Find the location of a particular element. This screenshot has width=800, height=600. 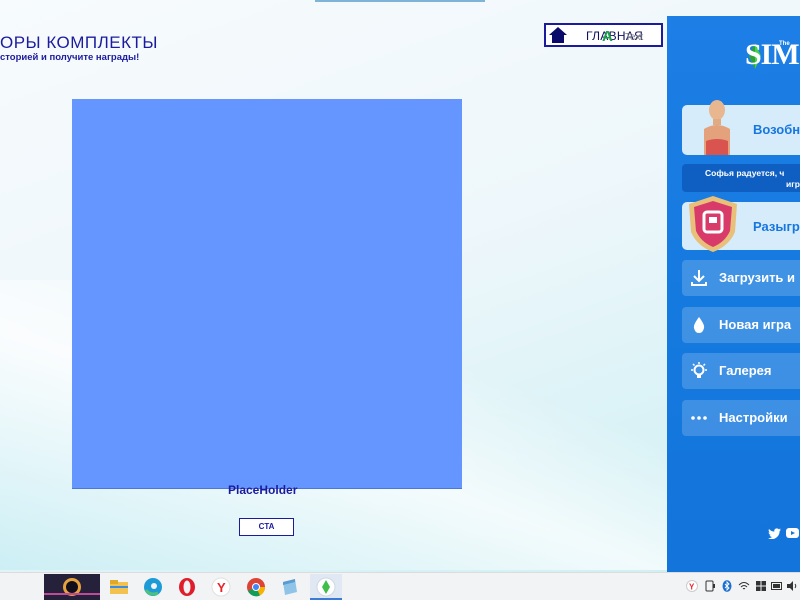

bluetooth-icon is located at coordinates (727, 586).